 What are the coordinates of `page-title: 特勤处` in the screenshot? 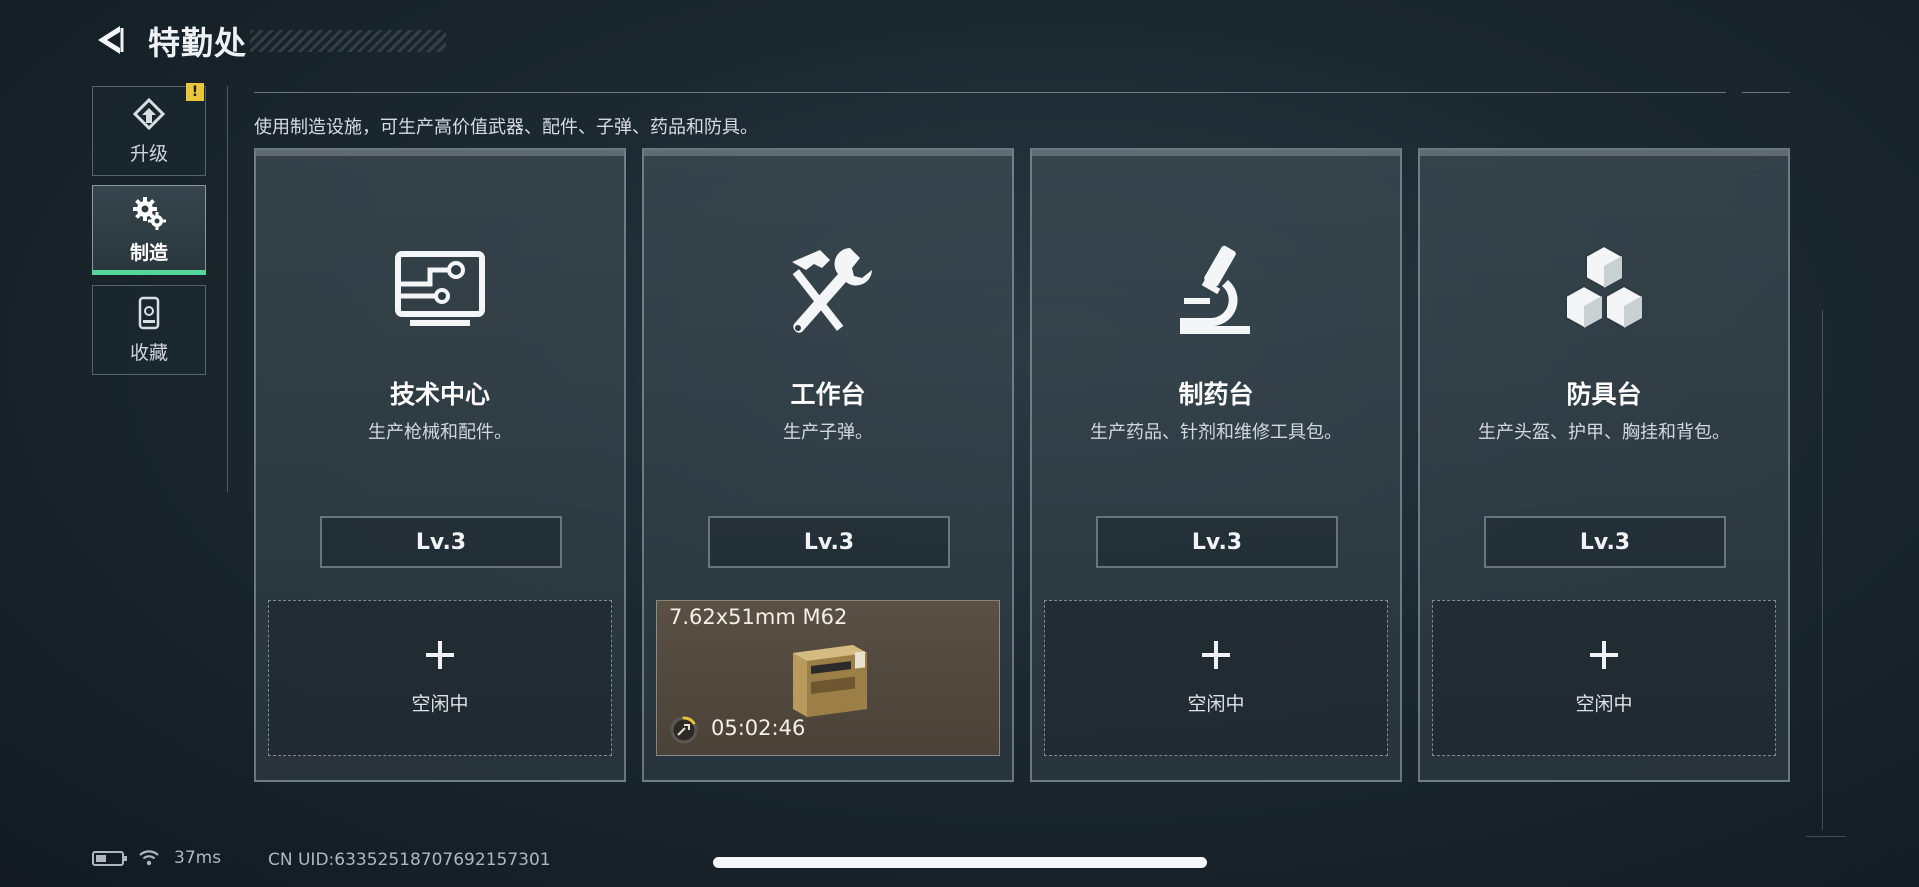 It's located at (198, 43).